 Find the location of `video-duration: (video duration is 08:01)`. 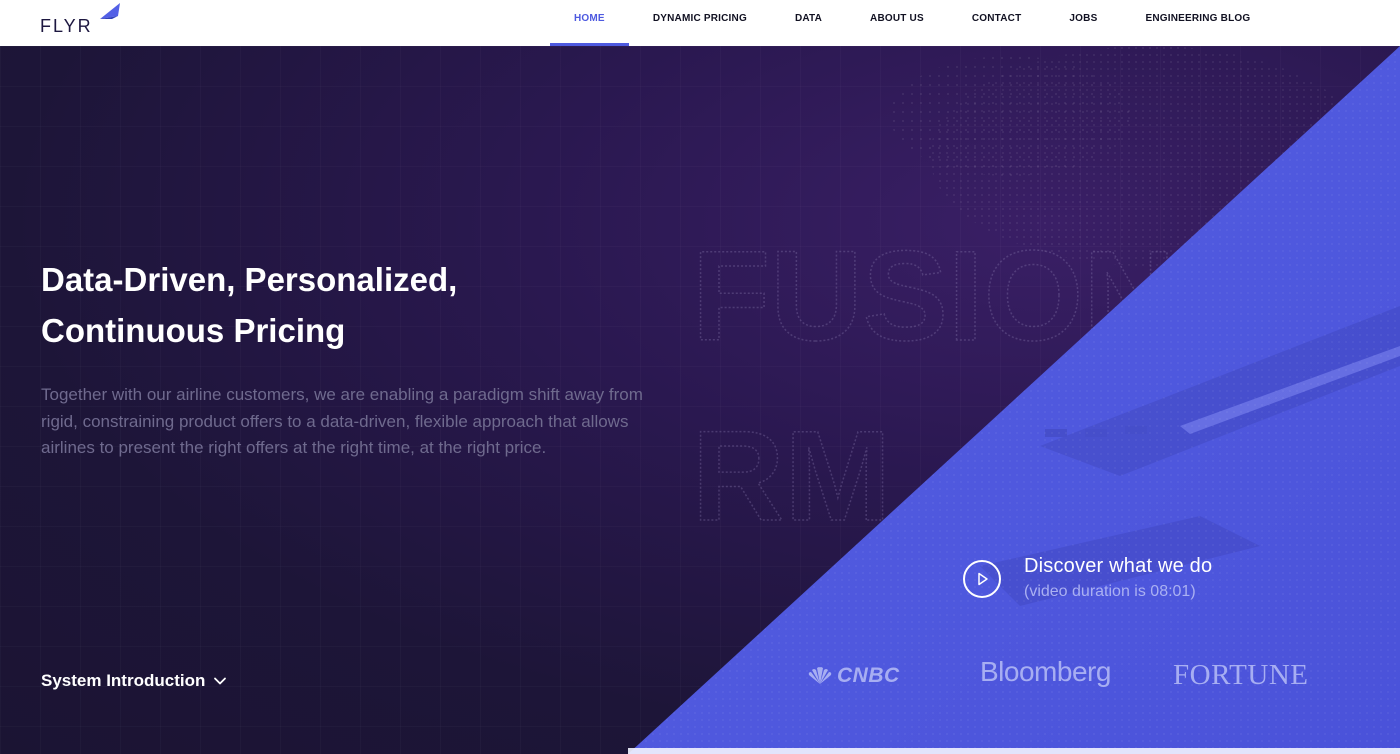

video-duration: (video duration is 08:01) is located at coordinates (1110, 591).